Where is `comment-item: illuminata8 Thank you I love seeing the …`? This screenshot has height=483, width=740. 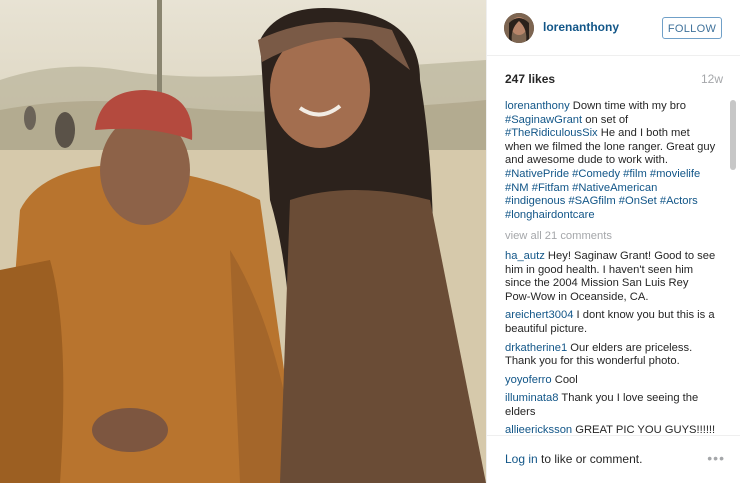 comment-item: illuminata8 Thank you I love seeing the … is located at coordinates (611, 405).